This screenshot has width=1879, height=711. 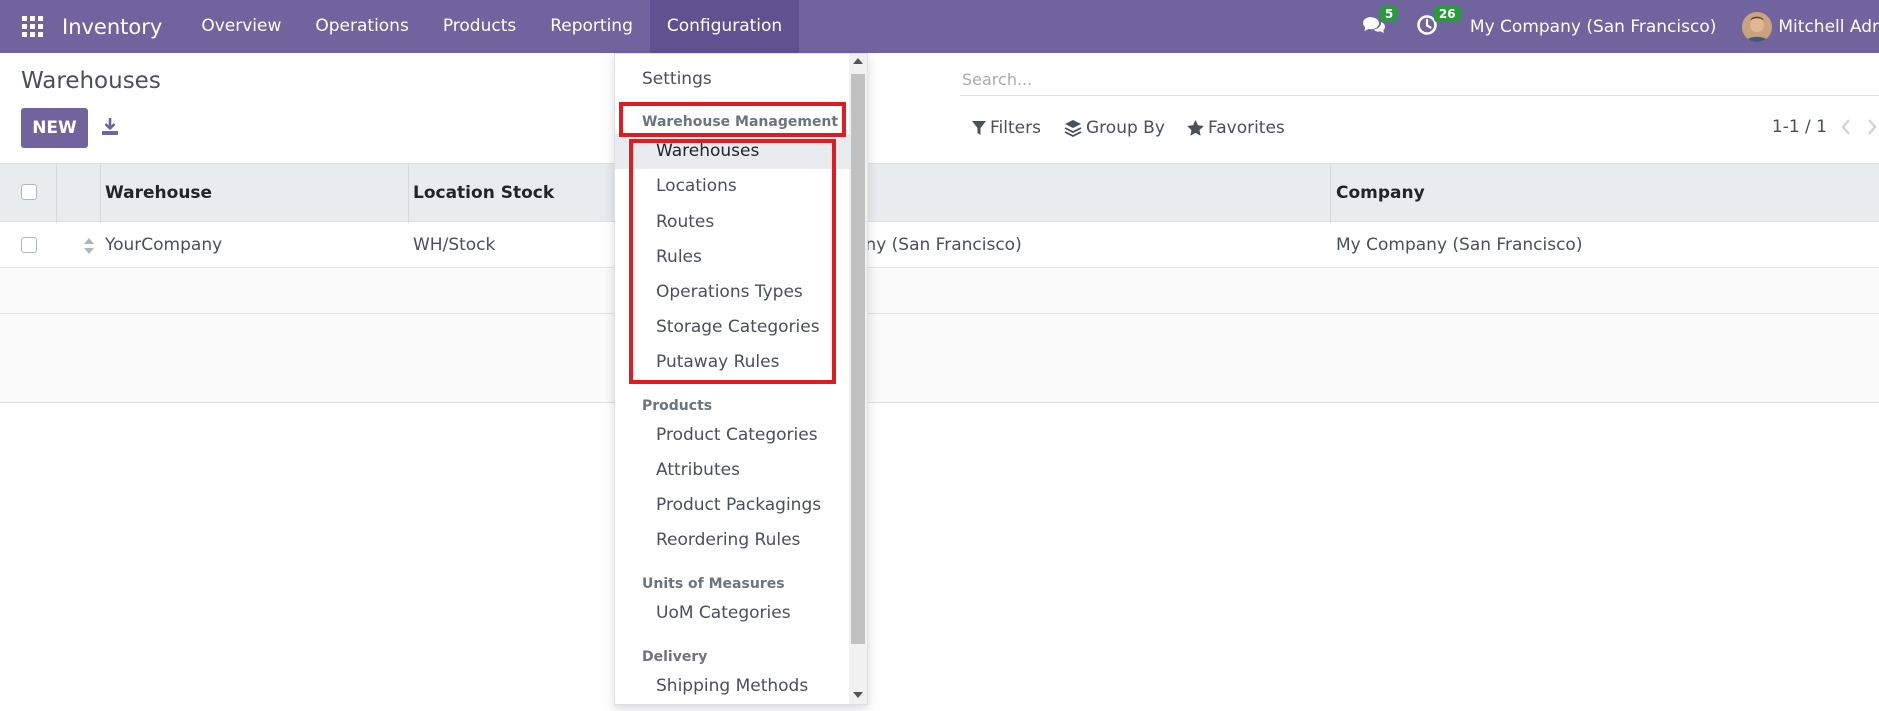 I want to click on cell-location-stock: WH/Stock, so click(x=454, y=245).